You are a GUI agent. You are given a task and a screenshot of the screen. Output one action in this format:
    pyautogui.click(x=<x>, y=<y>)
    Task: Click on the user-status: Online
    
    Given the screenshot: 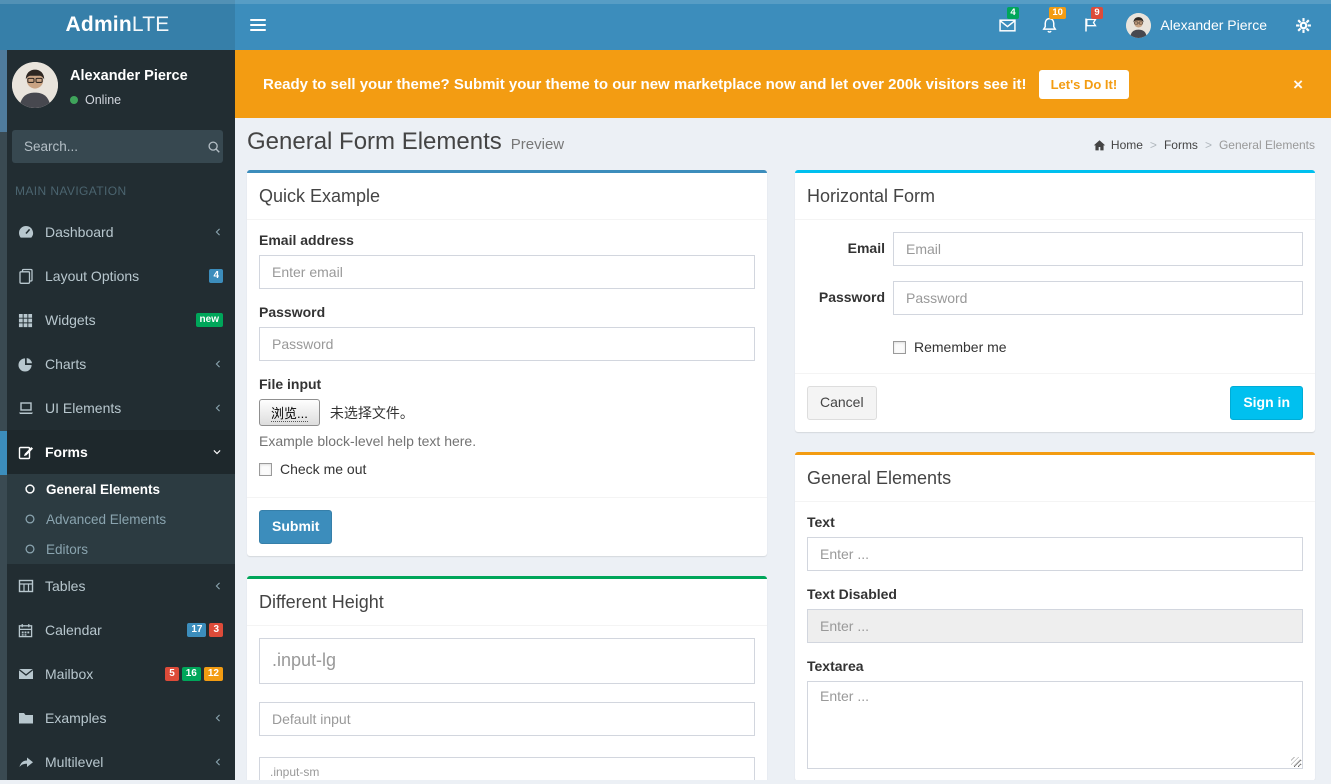 What is the action you would take?
    pyautogui.click(x=95, y=100)
    